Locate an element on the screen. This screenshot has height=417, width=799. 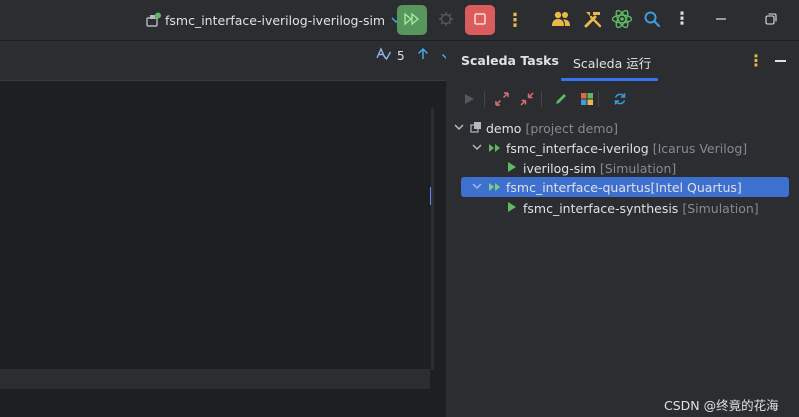
tree-item-label: fsmc_interface-iverilog is located at coordinates (577, 148).